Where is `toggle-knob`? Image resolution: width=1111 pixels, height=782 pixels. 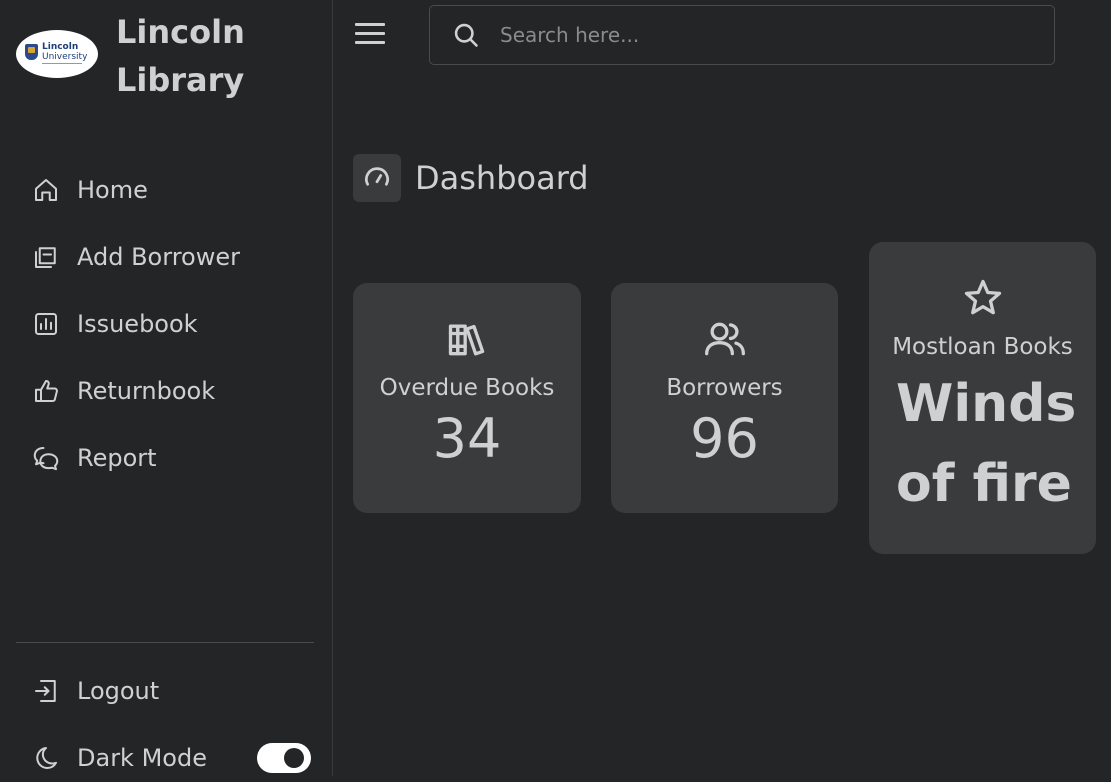
toggle-knob is located at coordinates (294, 758).